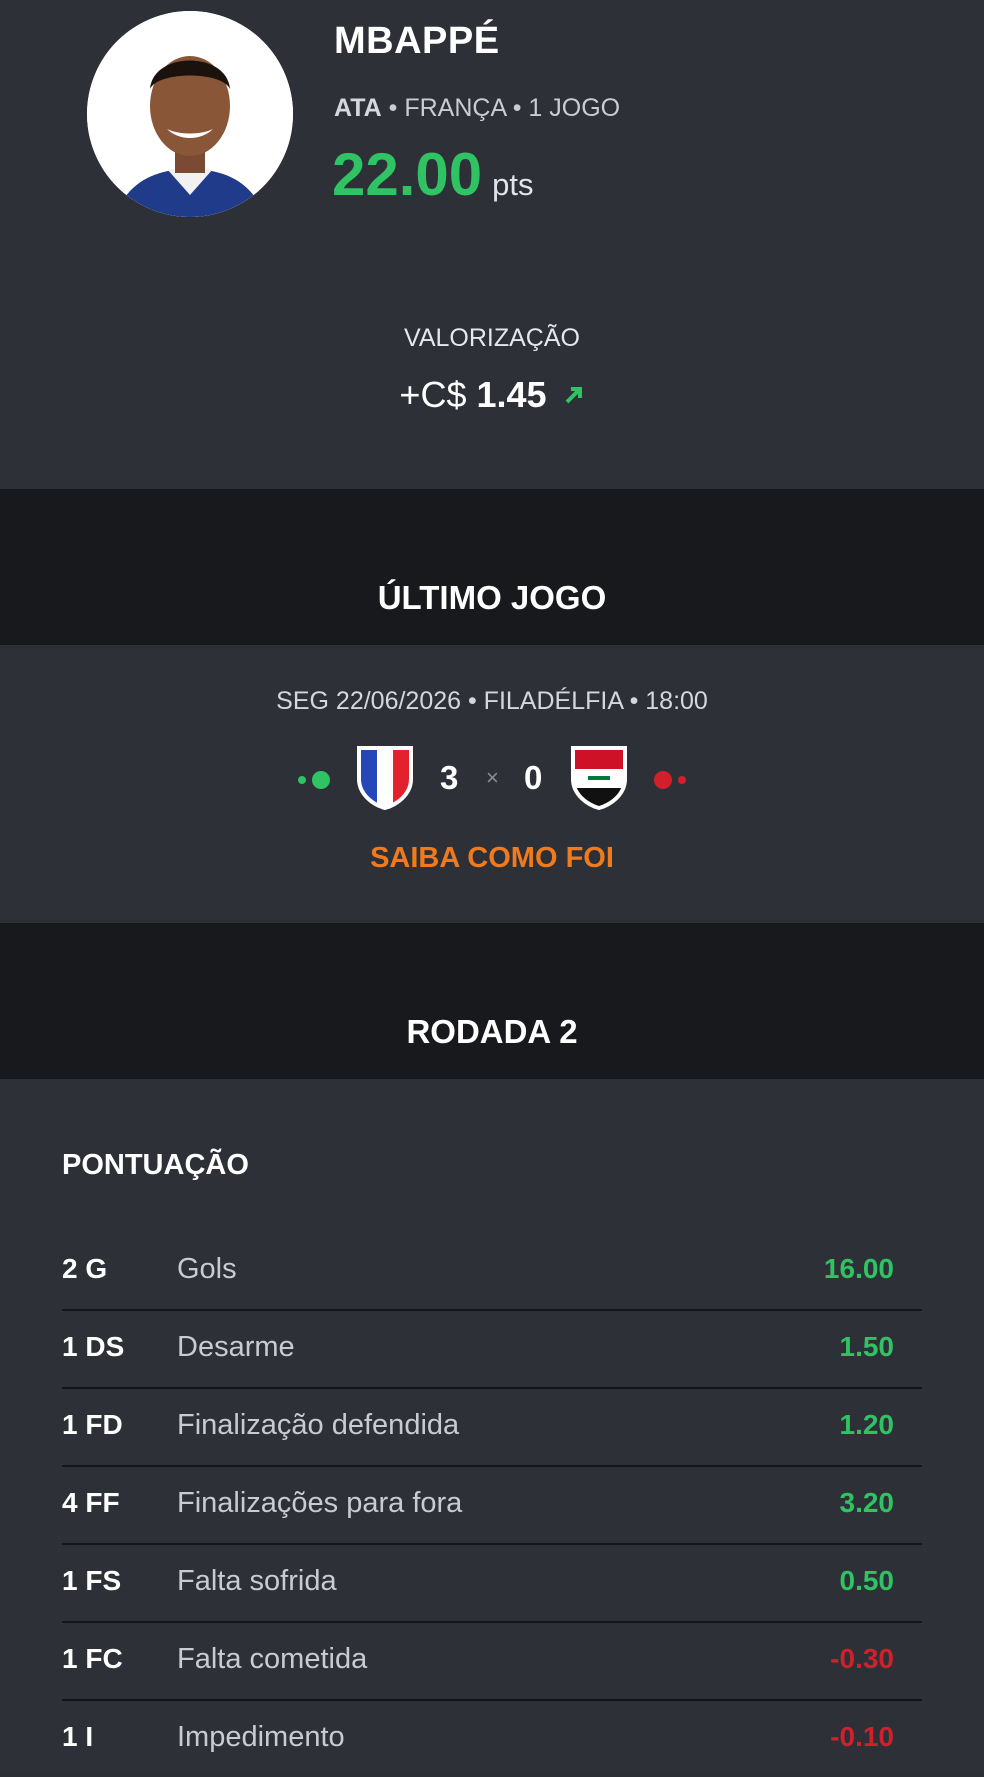  What do you see at coordinates (91, 1502) in the screenshot?
I see `scoring-code: 4 FF` at bounding box center [91, 1502].